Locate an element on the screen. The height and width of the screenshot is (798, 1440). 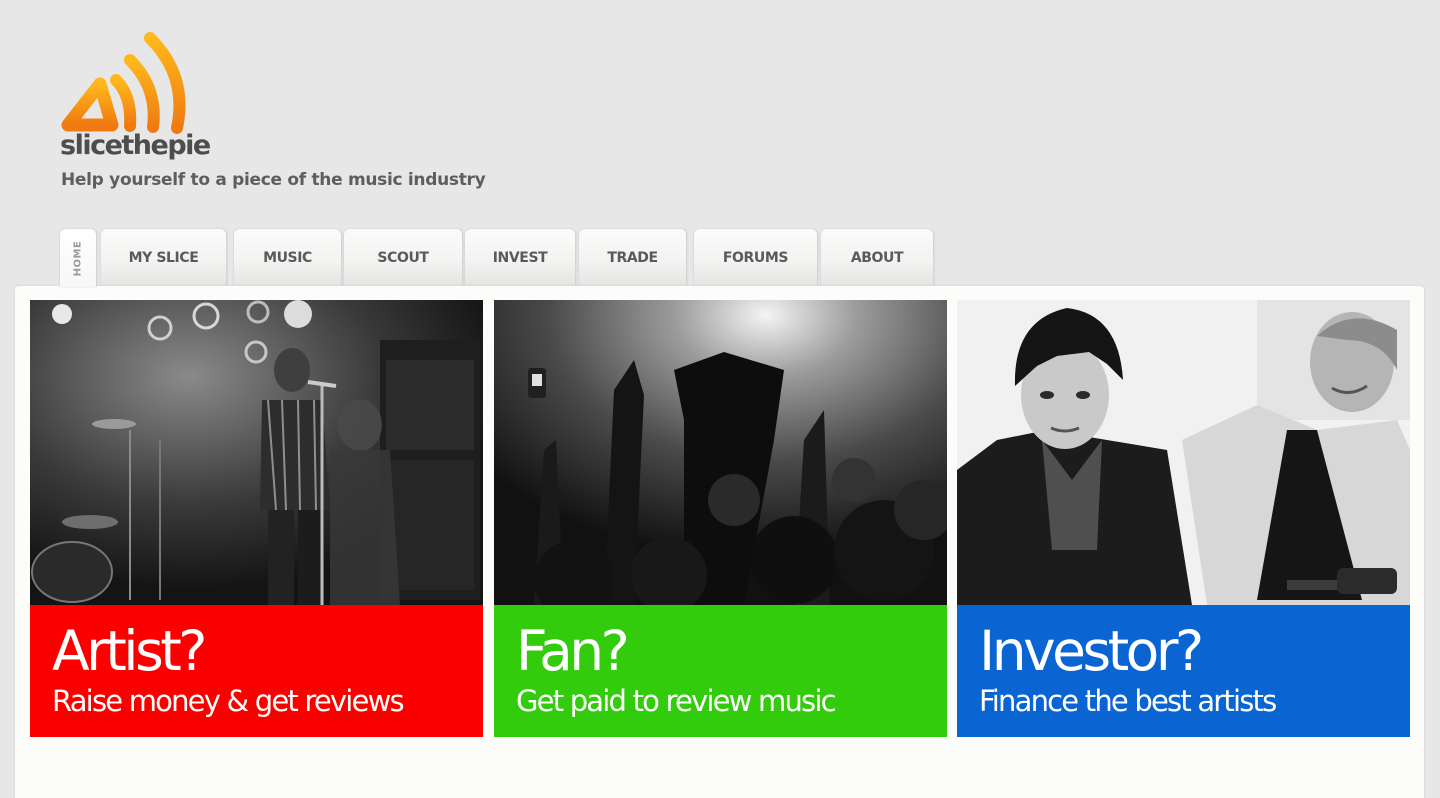
tab-label: MUSIC is located at coordinates (287, 257).